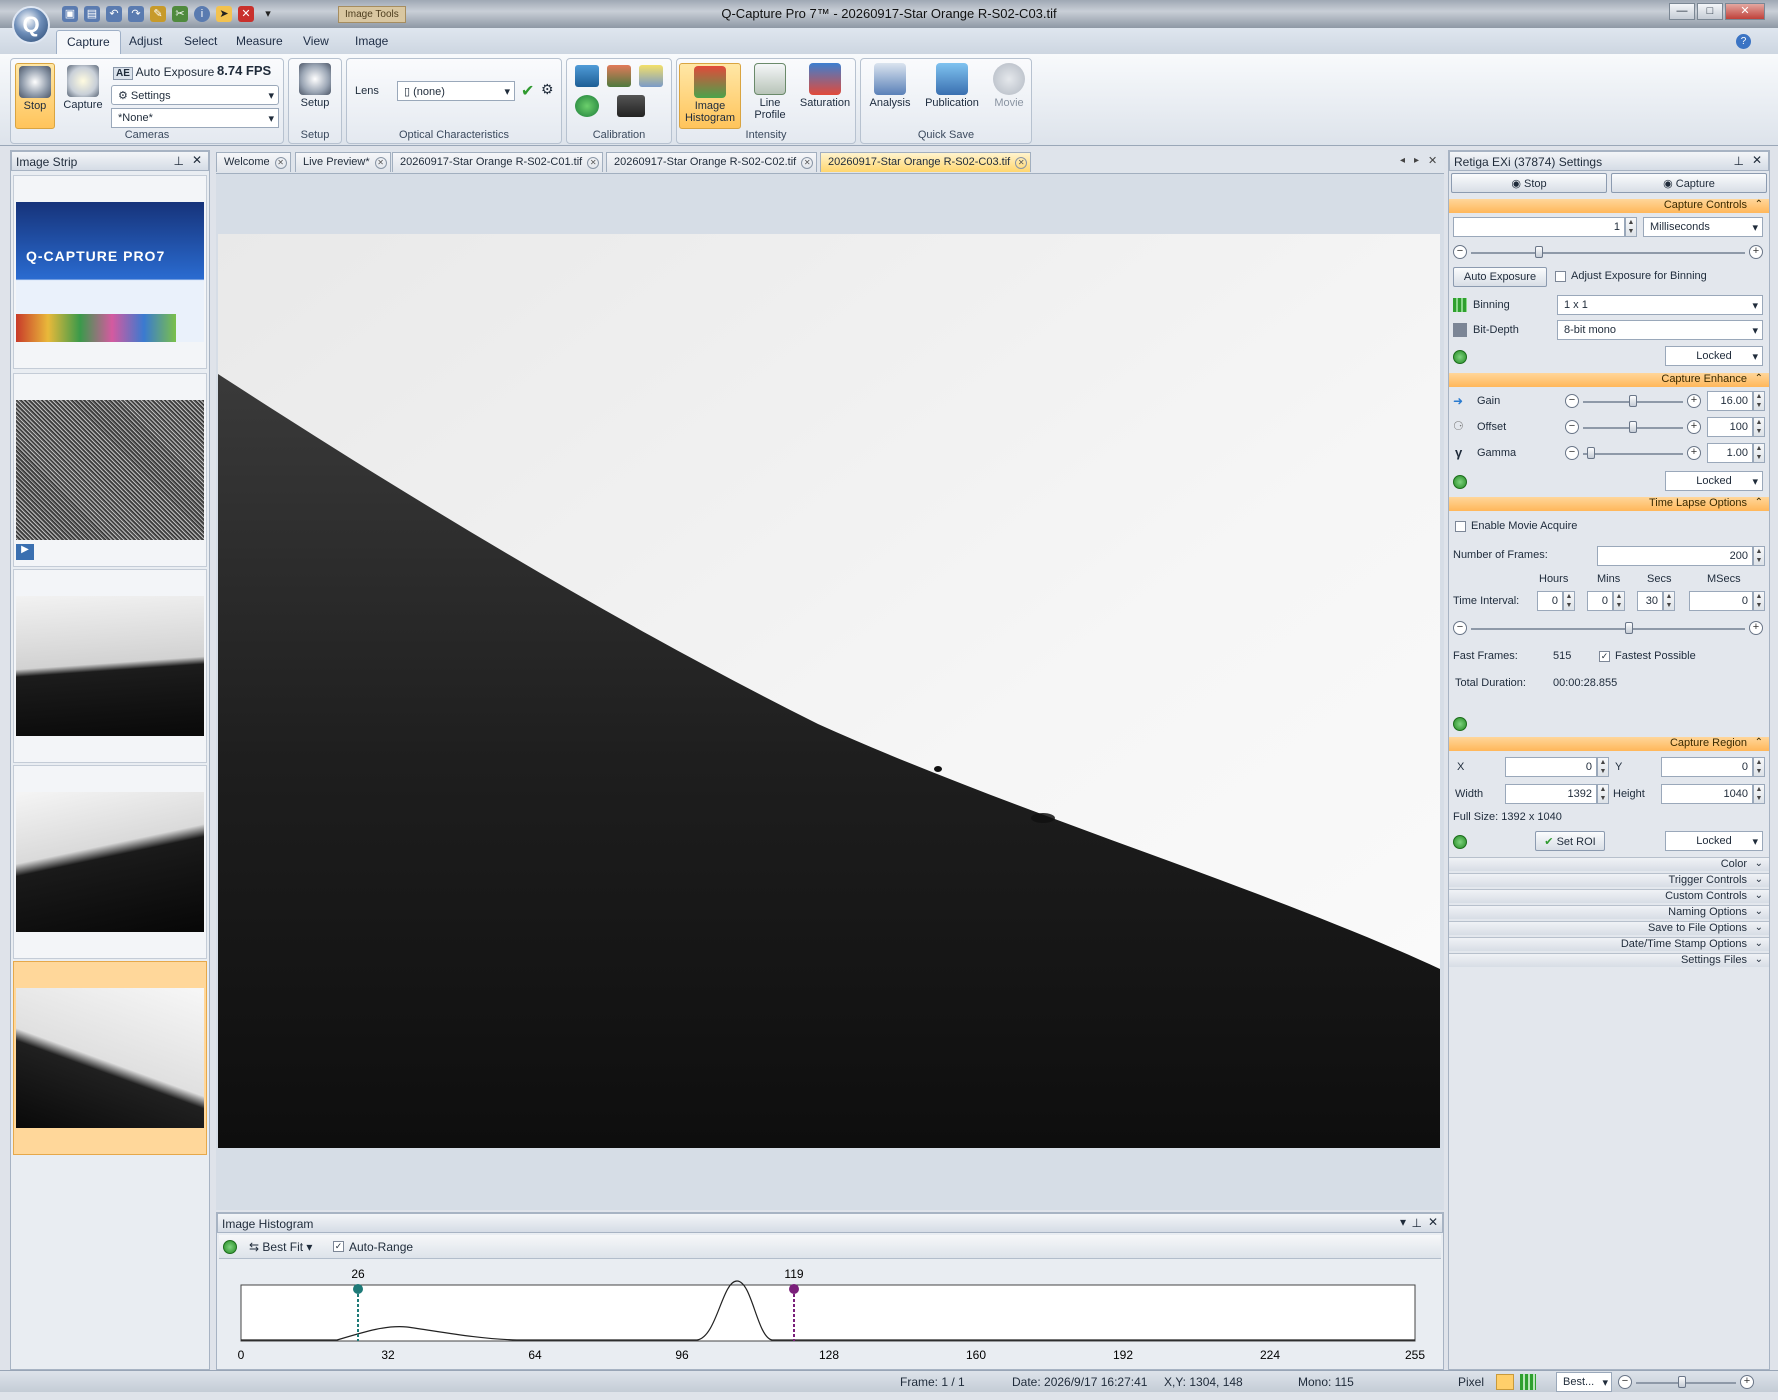  What do you see at coordinates (1608, 253) in the screenshot?
I see `exposure-slider` at bounding box center [1608, 253].